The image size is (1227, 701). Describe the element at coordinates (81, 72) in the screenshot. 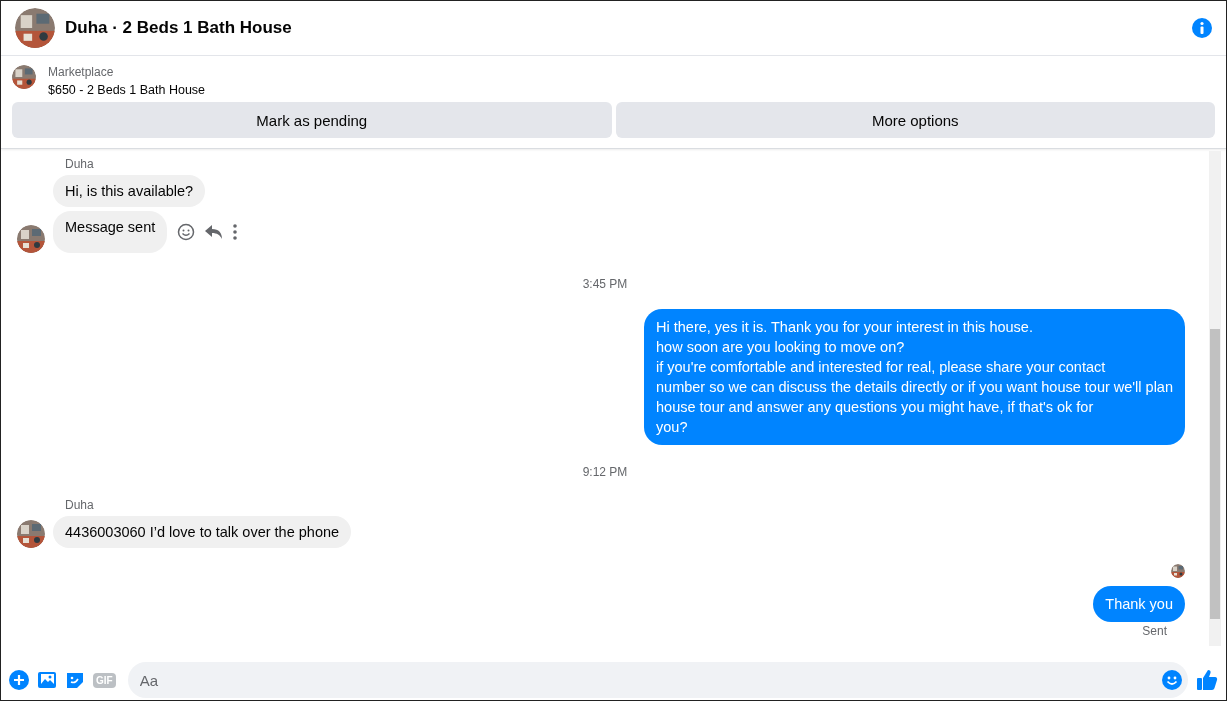

I see `listing-source: Marketplace` at that location.